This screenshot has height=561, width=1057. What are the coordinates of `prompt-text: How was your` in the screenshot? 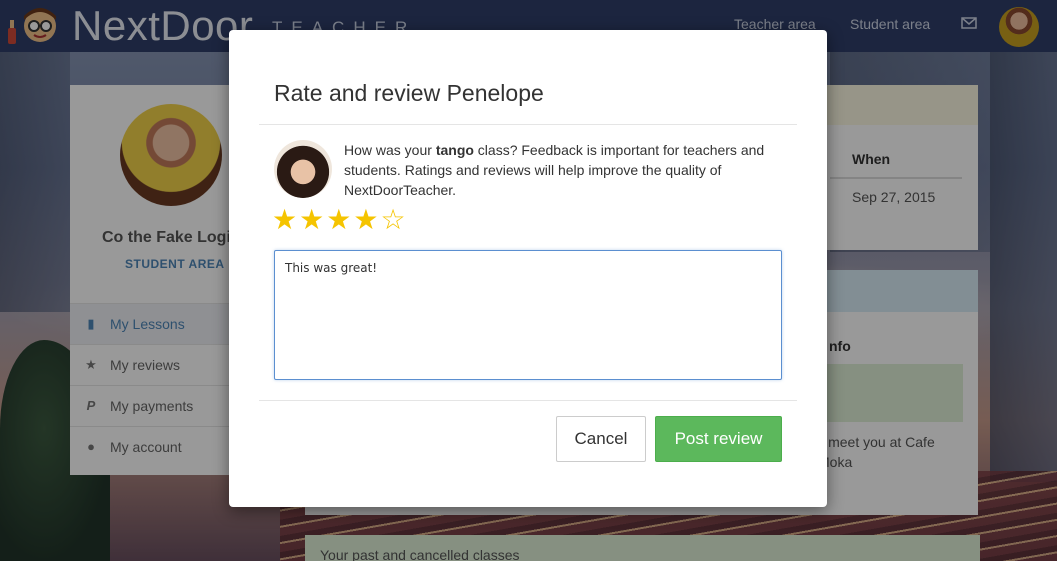 It's located at (390, 150).